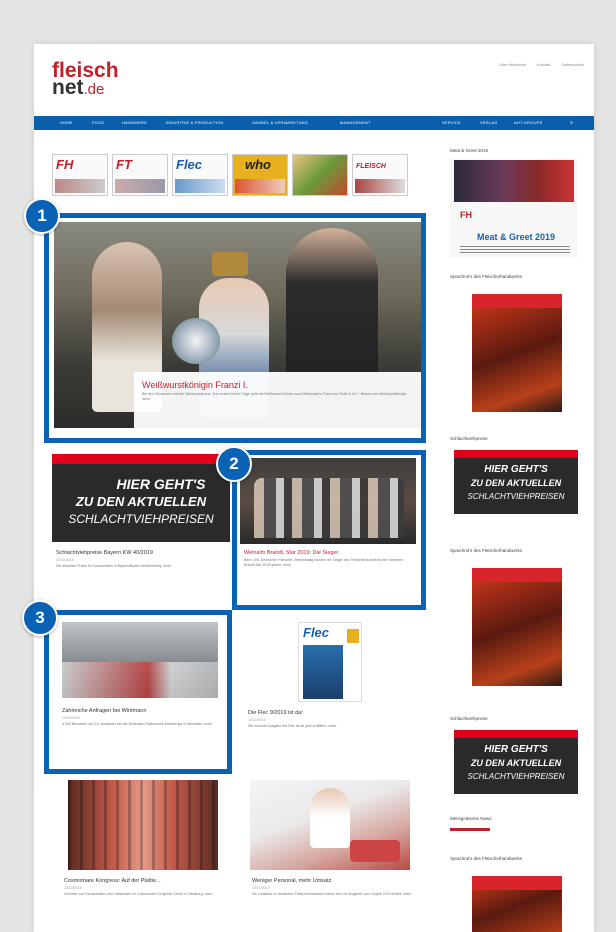 This screenshot has width=616, height=932. Describe the element at coordinates (332, 713) in the screenshot. I see `card-title: Die Flec 9/2019 ist da!` at that location.